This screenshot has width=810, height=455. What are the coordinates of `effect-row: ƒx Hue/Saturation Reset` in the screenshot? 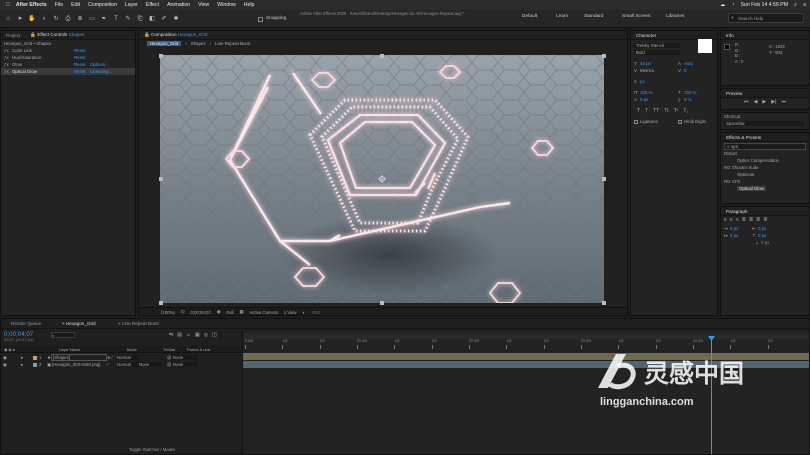 It's located at (68, 57).